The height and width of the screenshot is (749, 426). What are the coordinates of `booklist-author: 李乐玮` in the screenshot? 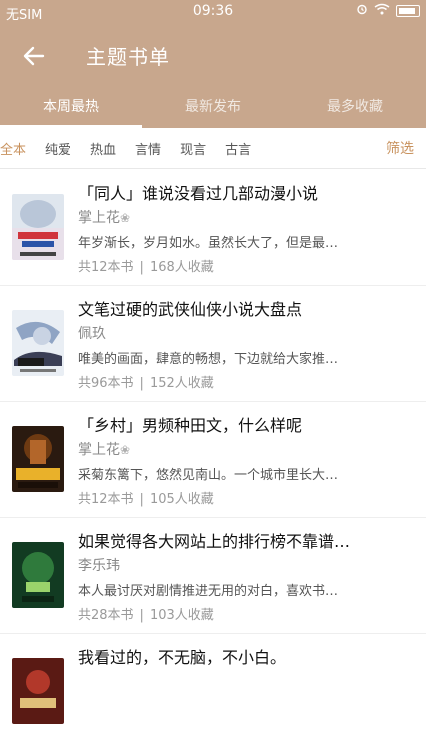 It's located at (99, 565).